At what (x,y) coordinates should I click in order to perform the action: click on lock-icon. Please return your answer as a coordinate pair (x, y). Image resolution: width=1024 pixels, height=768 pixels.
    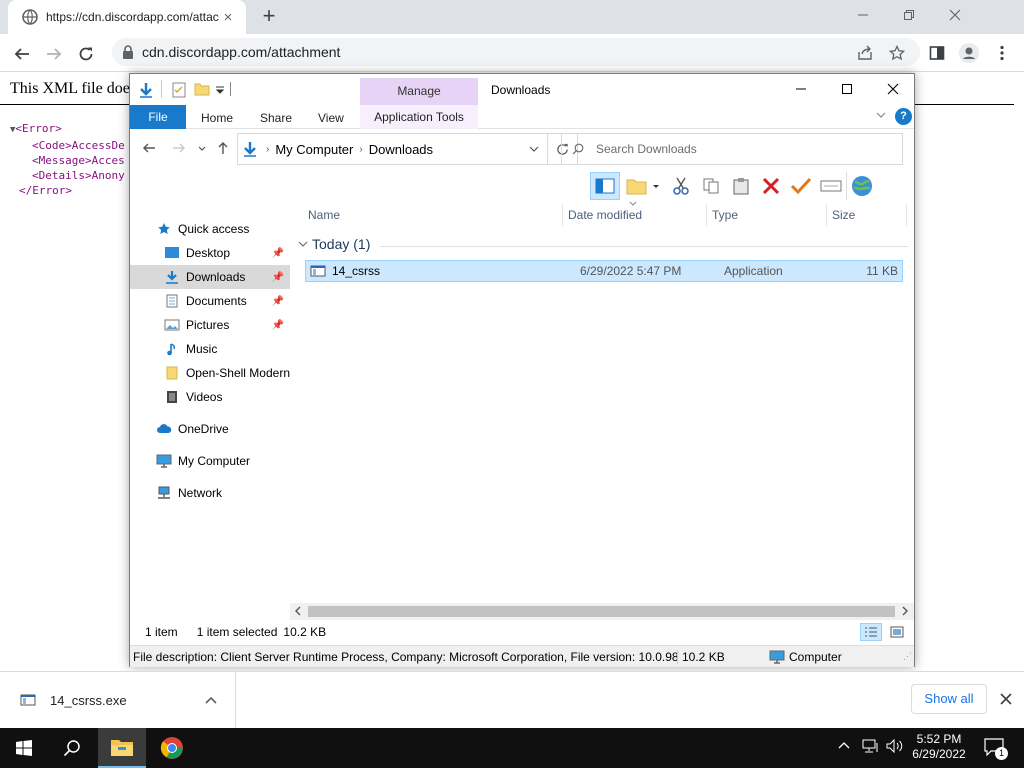
    Looking at the image, I should click on (128, 52).